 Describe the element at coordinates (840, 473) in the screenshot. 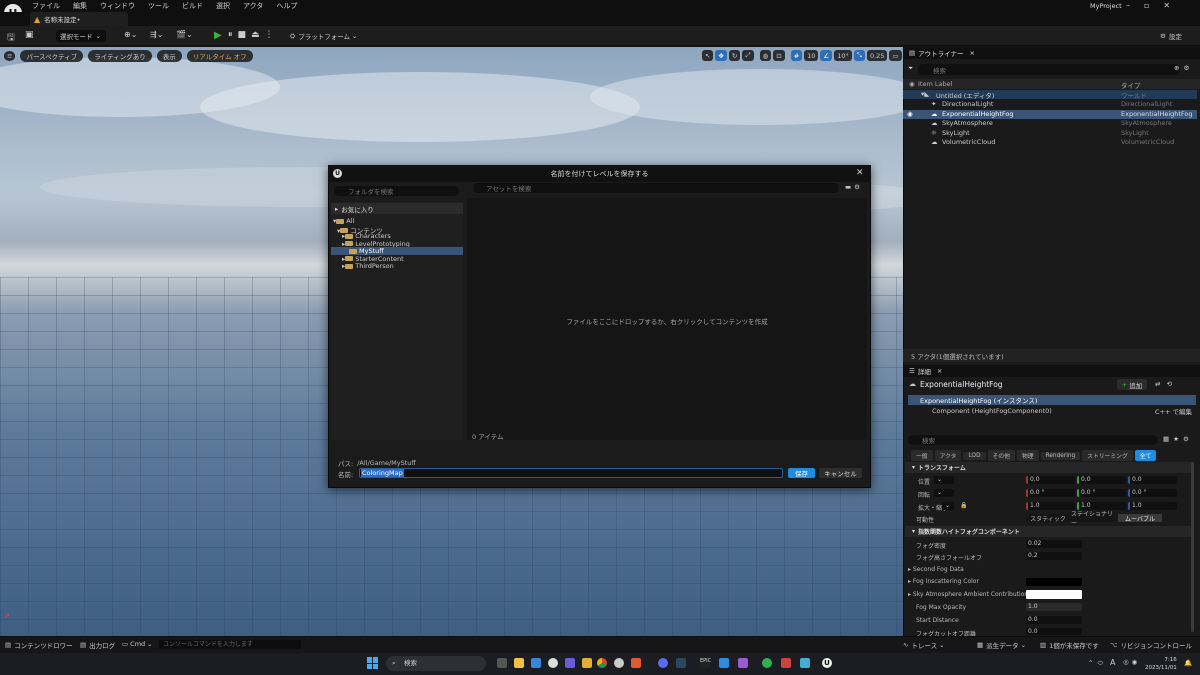

I see `cancel-button: キャンセル` at that location.